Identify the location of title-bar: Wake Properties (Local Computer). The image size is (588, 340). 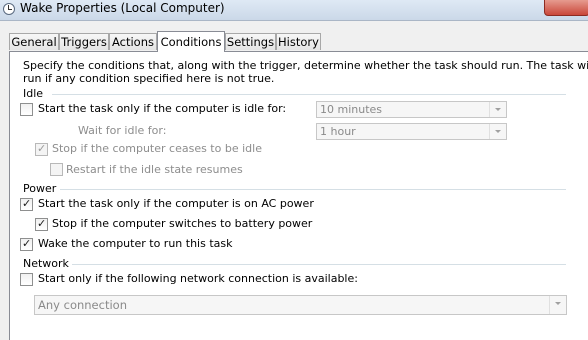
(294, 10).